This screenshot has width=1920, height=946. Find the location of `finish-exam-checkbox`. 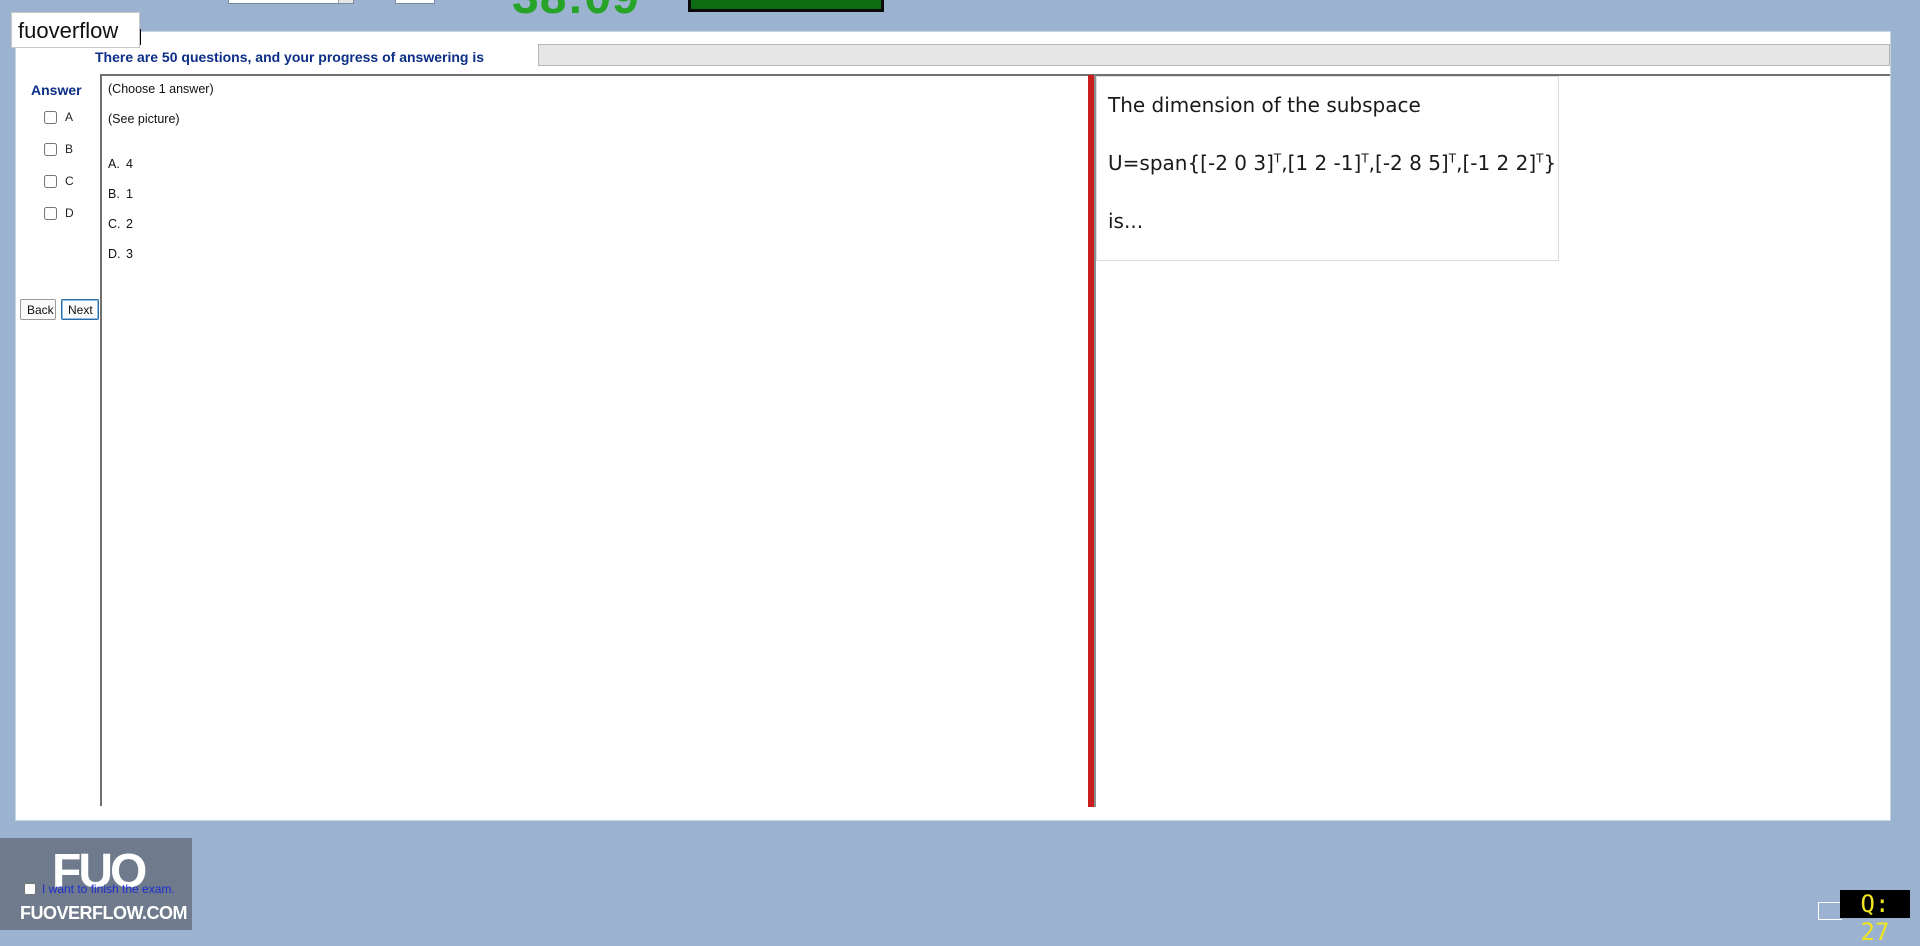

finish-exam-checkbox is located at coordinates (30, 889).